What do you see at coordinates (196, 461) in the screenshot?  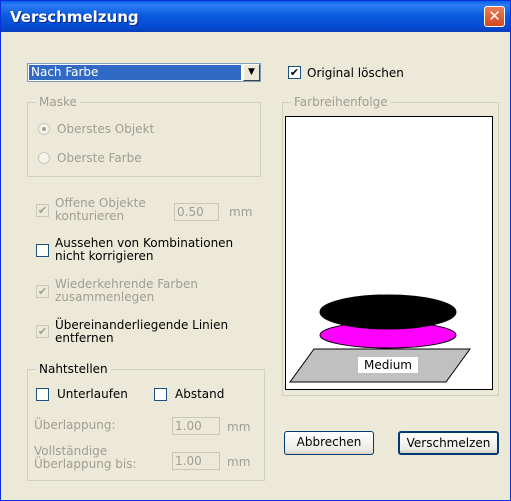 I see `full-overlap-input: 1.00` at bounding box center [196, 461].